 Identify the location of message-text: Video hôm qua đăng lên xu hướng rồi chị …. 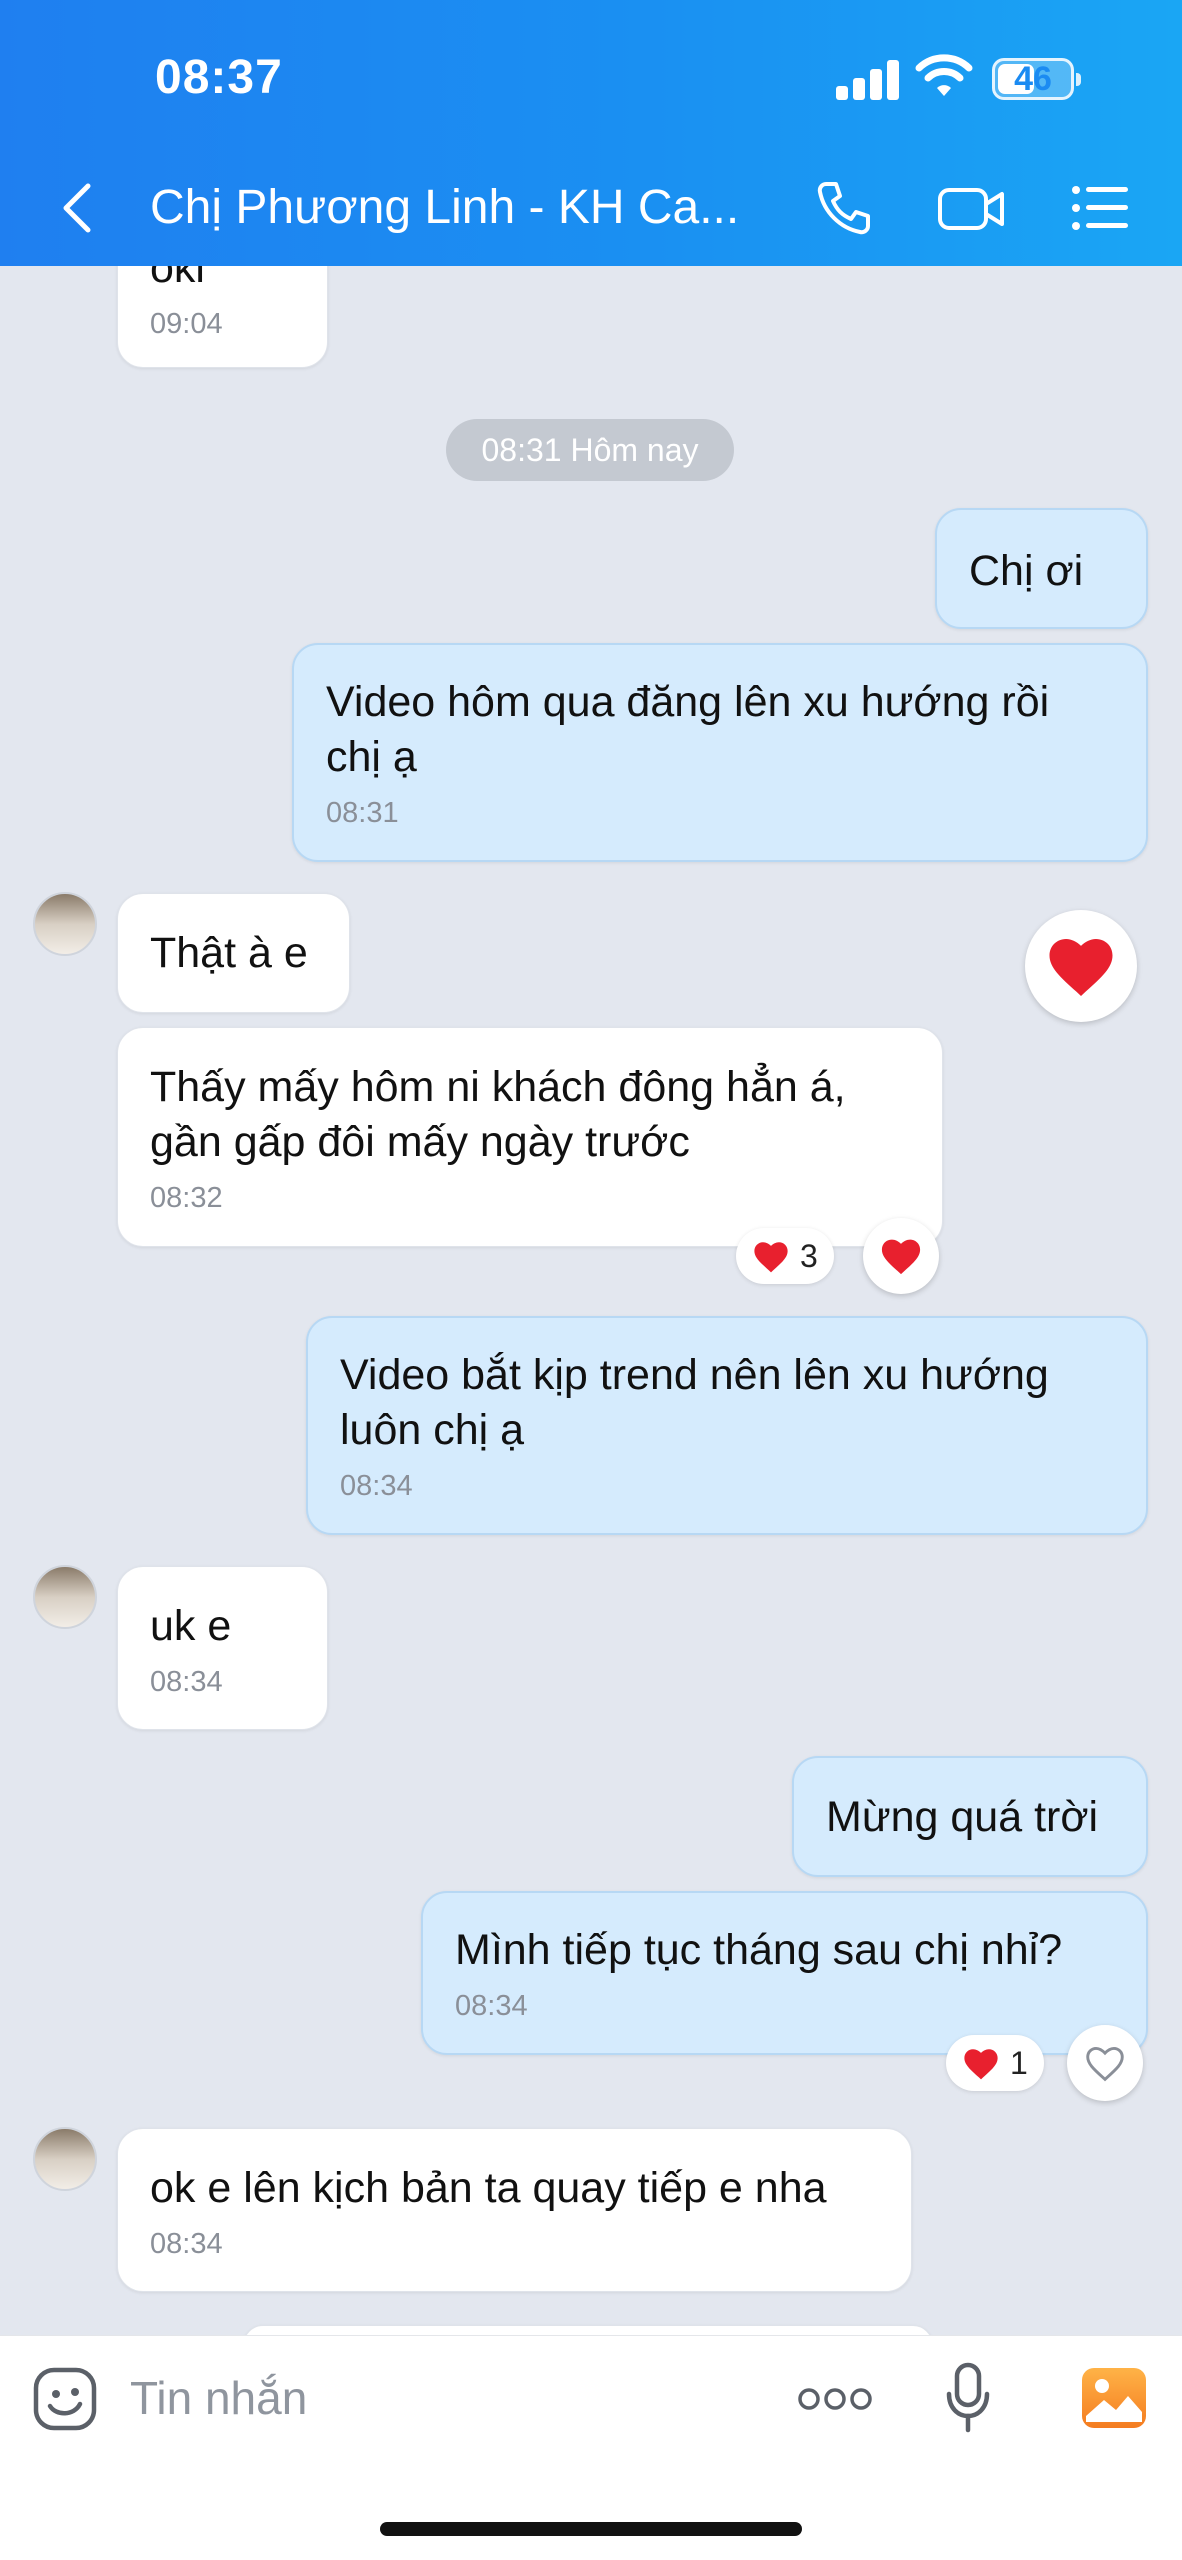
(688, 729).